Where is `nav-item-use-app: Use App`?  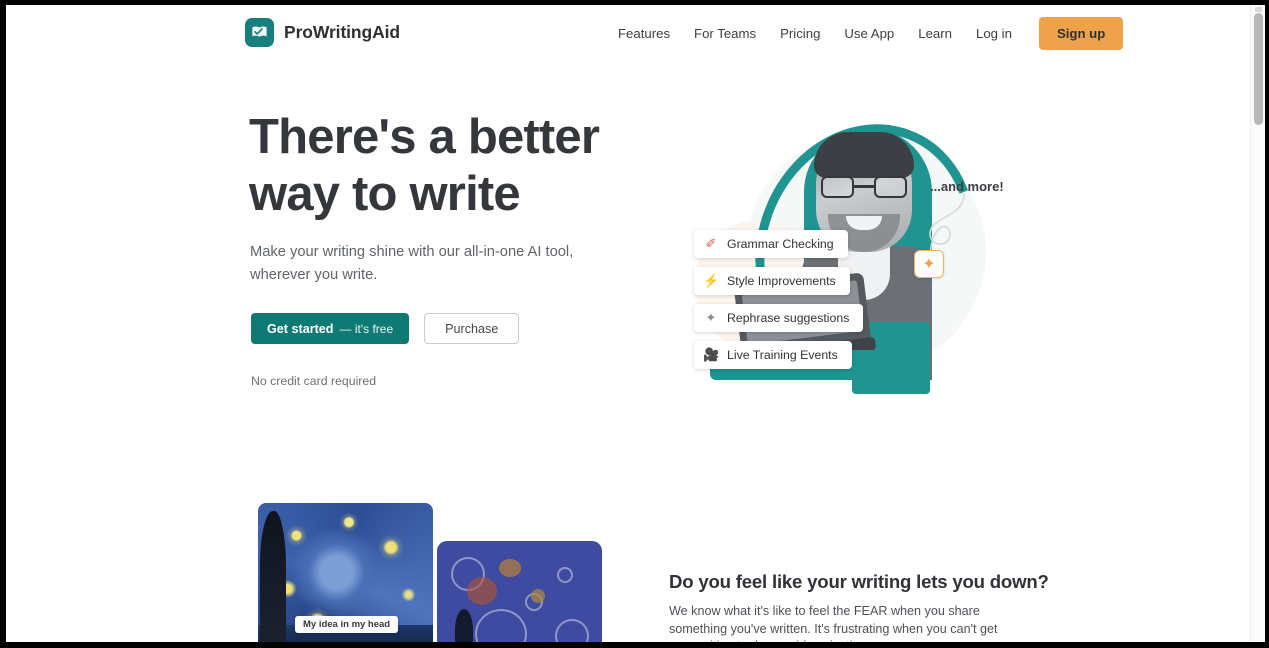 nav-item-use-app: Use App is located at coordinates (869, 33).